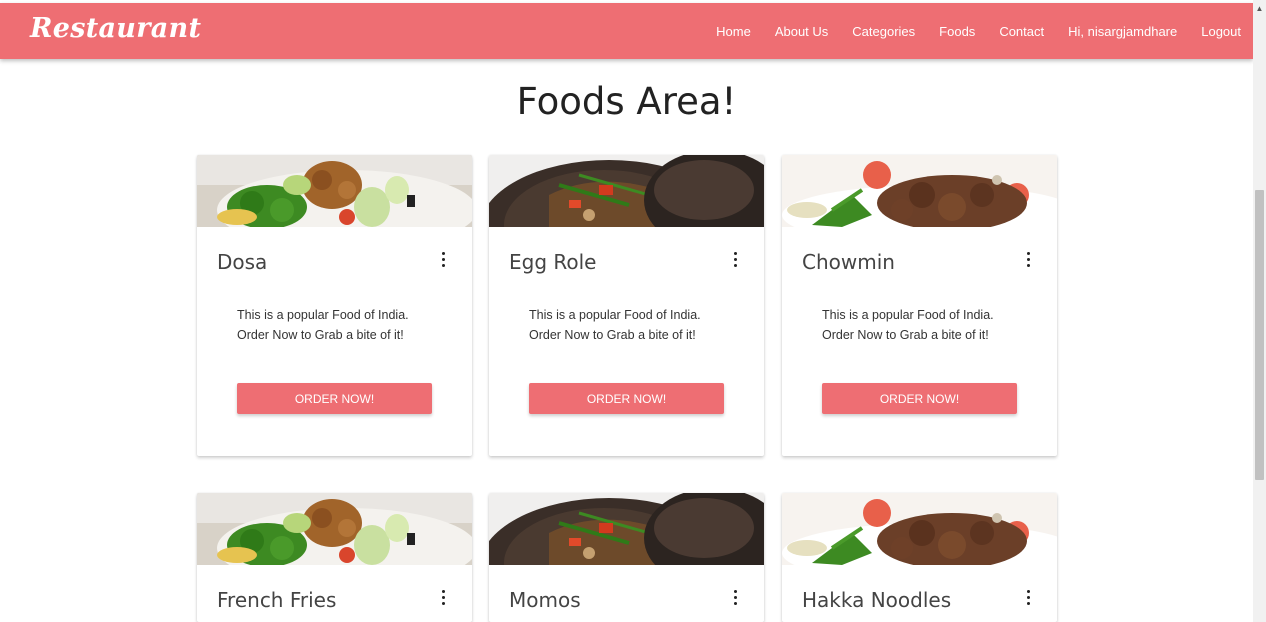 The width and height of the screenshot is (1266, 622). Describe the element at coordinates (553, 262) in the screenshot. I see `card-title: Egg Role` at that location.